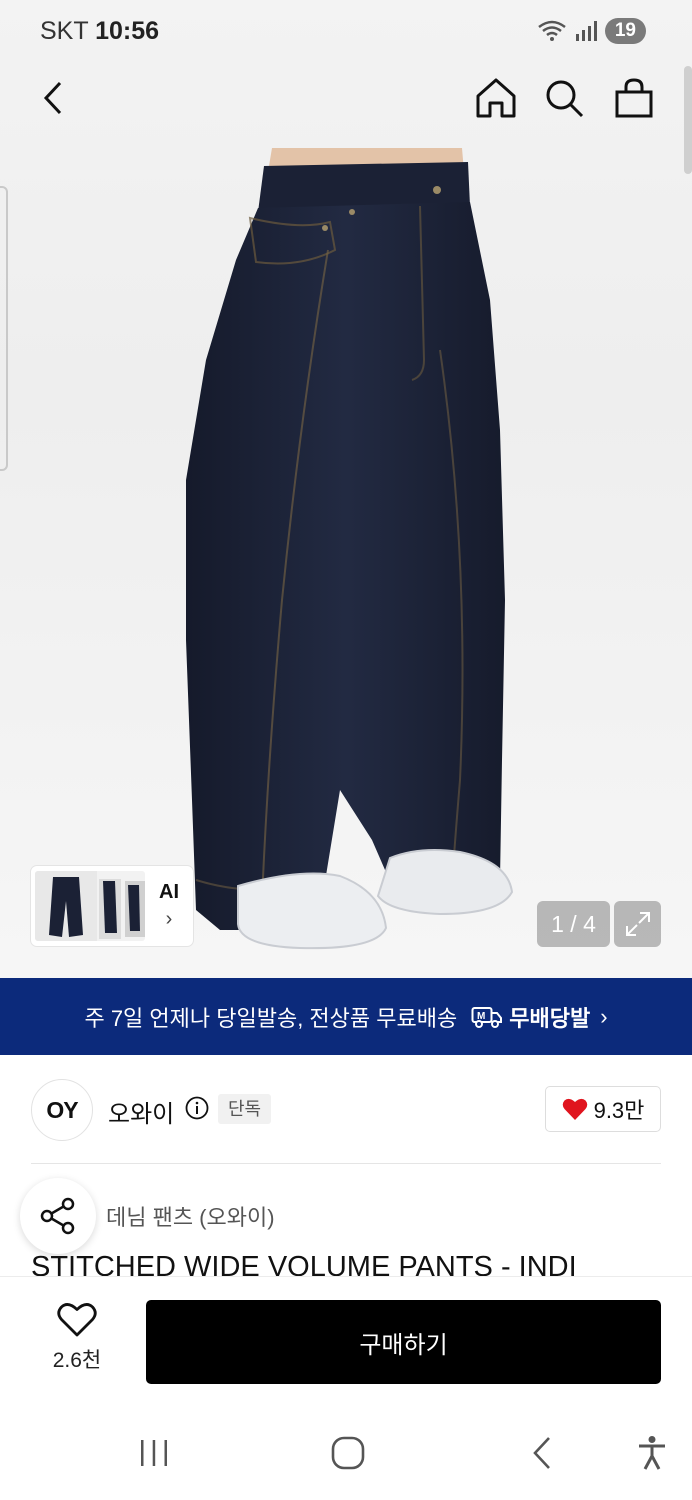  I want to click on wishlist-button: 2.6천, so click(77, 1342).